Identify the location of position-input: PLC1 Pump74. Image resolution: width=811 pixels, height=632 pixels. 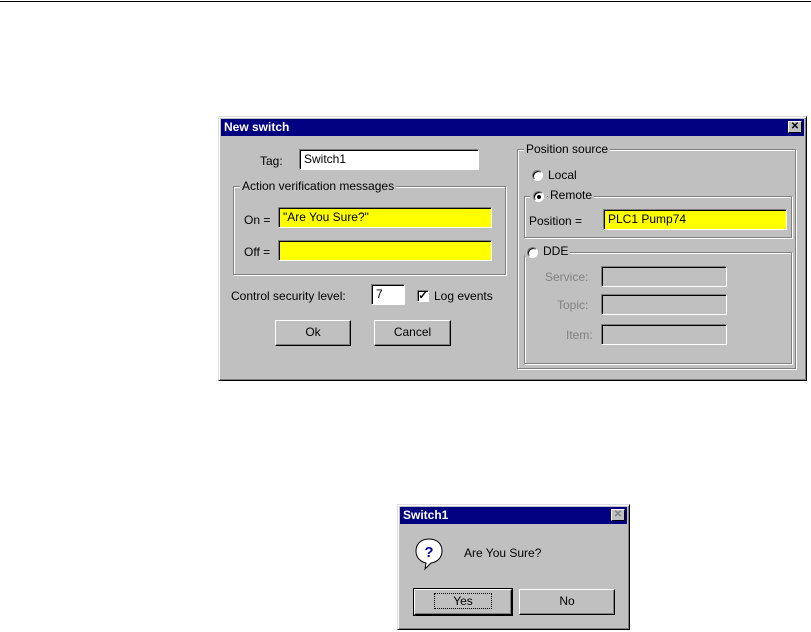
(695, 219).